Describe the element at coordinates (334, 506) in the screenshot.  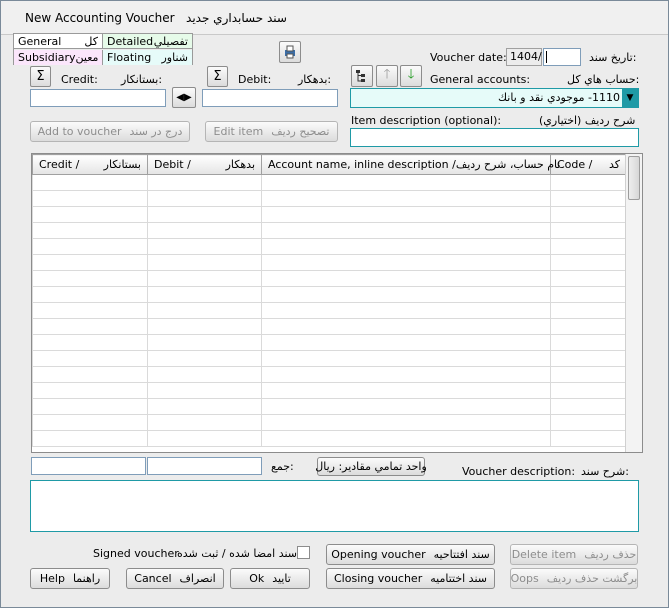
I see `voucher-description-textarea` at that location.